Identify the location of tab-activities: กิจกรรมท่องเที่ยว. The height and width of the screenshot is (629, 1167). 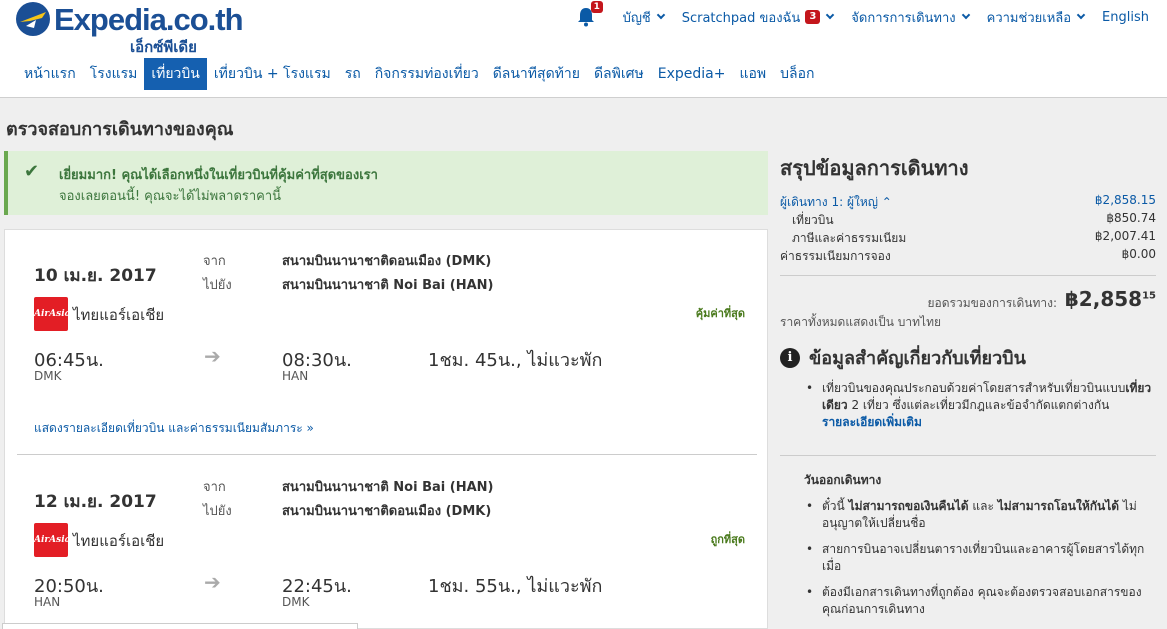
(427, 74).